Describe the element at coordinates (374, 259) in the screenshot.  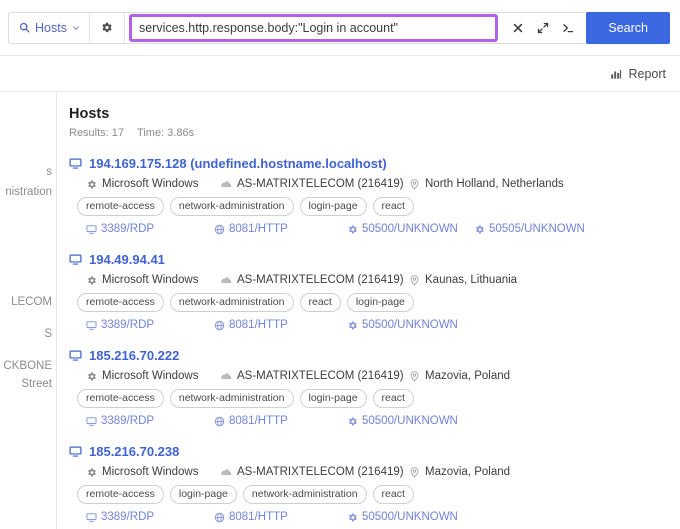
I see `host-header: 194.49.94.41` at that location.